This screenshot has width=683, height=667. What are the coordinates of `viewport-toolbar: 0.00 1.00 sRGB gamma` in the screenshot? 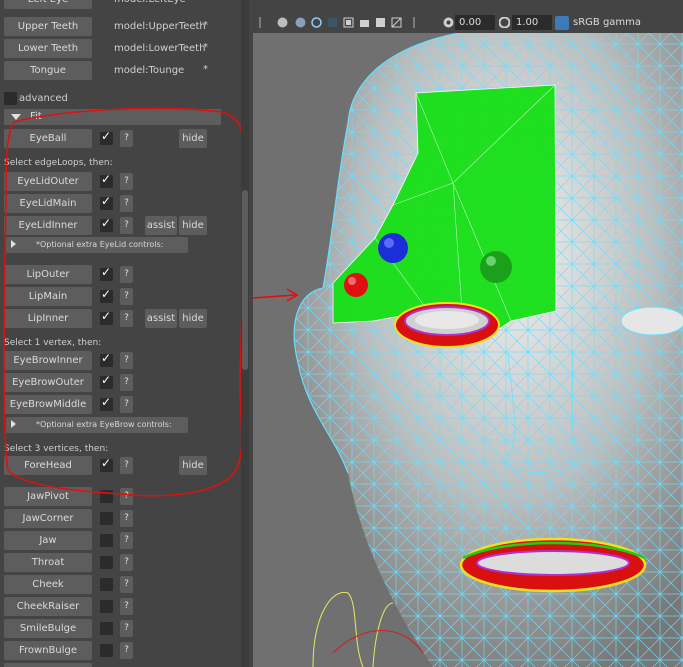 It's located at (467, 22).